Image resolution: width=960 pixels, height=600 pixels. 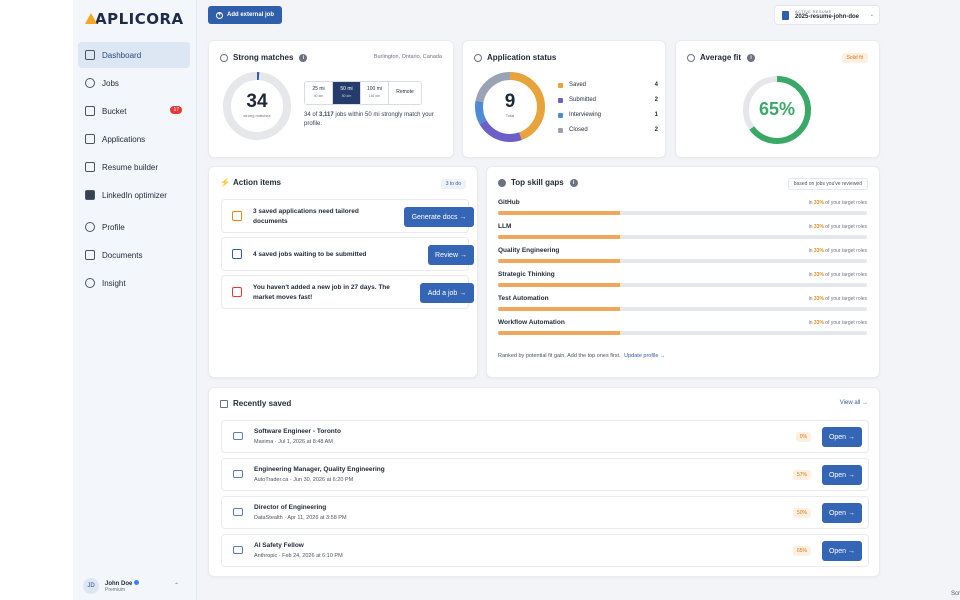 What do you see at coordinates (237, 216) in the screenshot?
I see `document-icon` at bounding box center [237, 216].